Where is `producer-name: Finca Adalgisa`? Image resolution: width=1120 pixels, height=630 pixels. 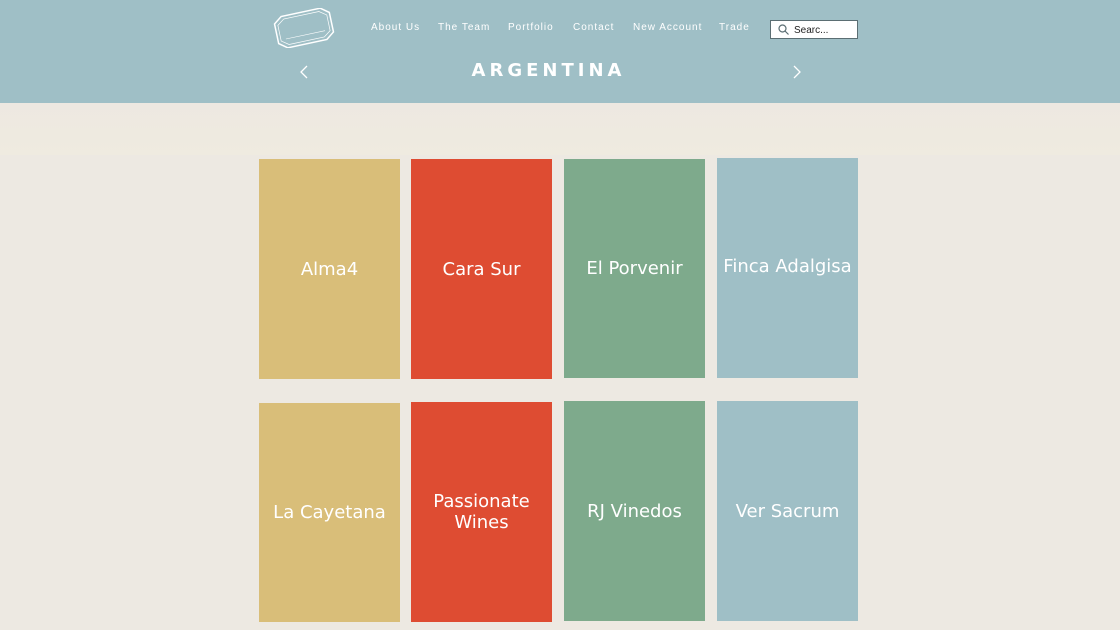
producer-name: Finca Adalgisa is located at coordinates (787, 266).